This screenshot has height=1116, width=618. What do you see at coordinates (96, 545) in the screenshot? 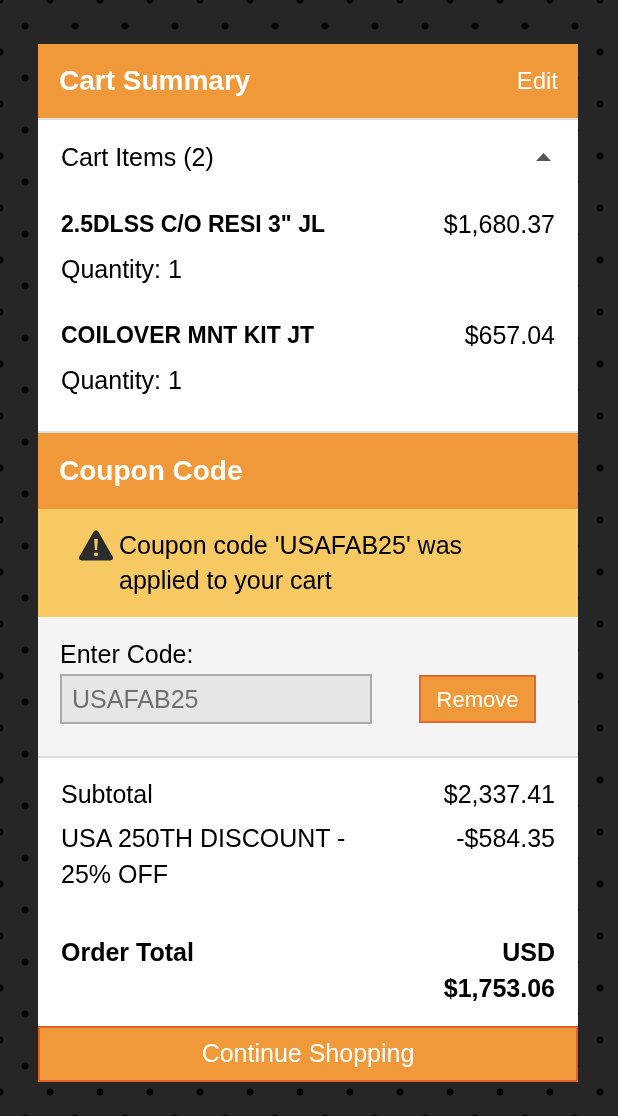
I see `warning-icon` at bounding box center [96, 545].